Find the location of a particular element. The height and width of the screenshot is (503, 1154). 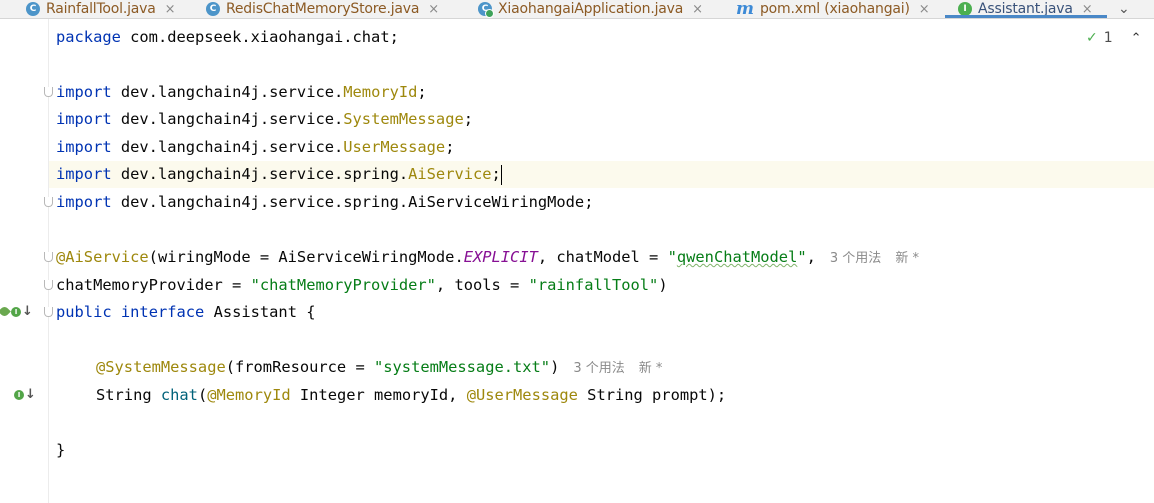

chevron-up-icon: ⌃ is located at coordinates (1136, 38).